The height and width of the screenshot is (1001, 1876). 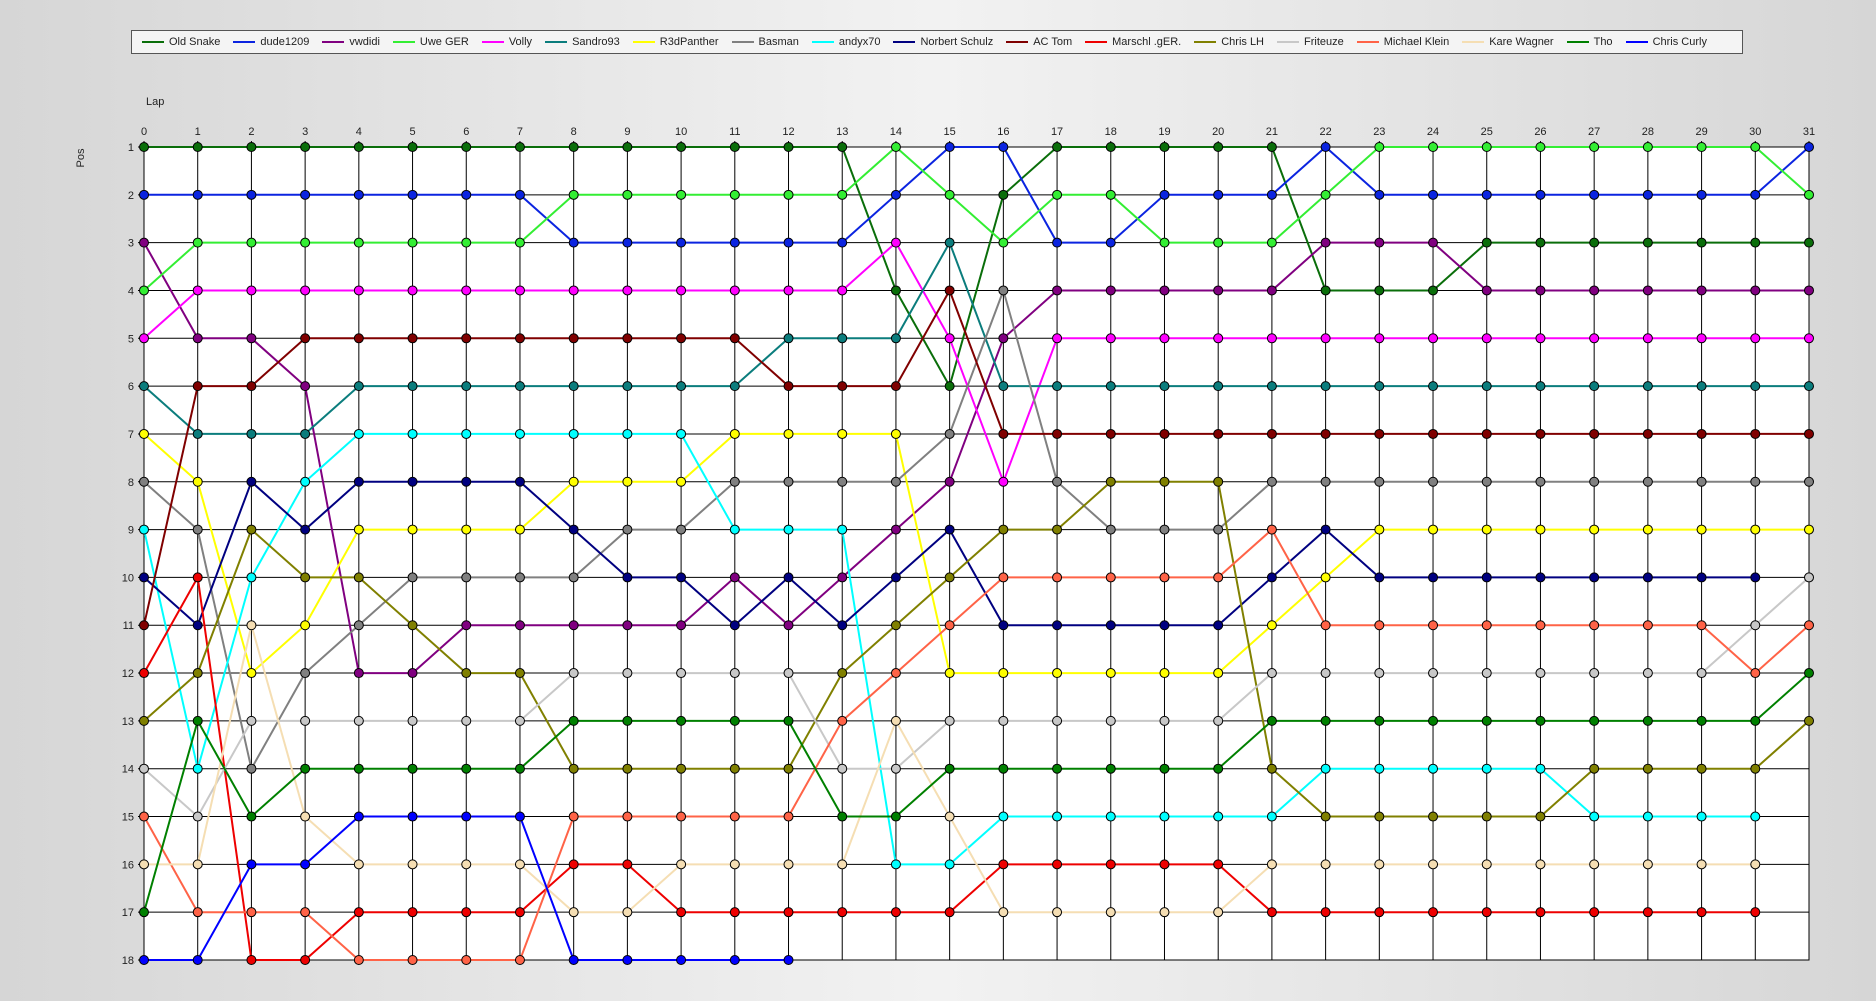 I want to click on y-tick-label: 14, so click(x=128, y=770).